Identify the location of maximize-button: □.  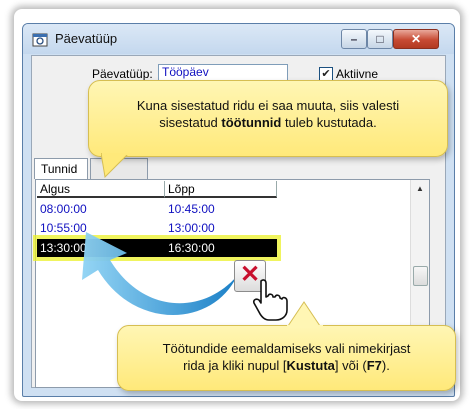
(380, 39).